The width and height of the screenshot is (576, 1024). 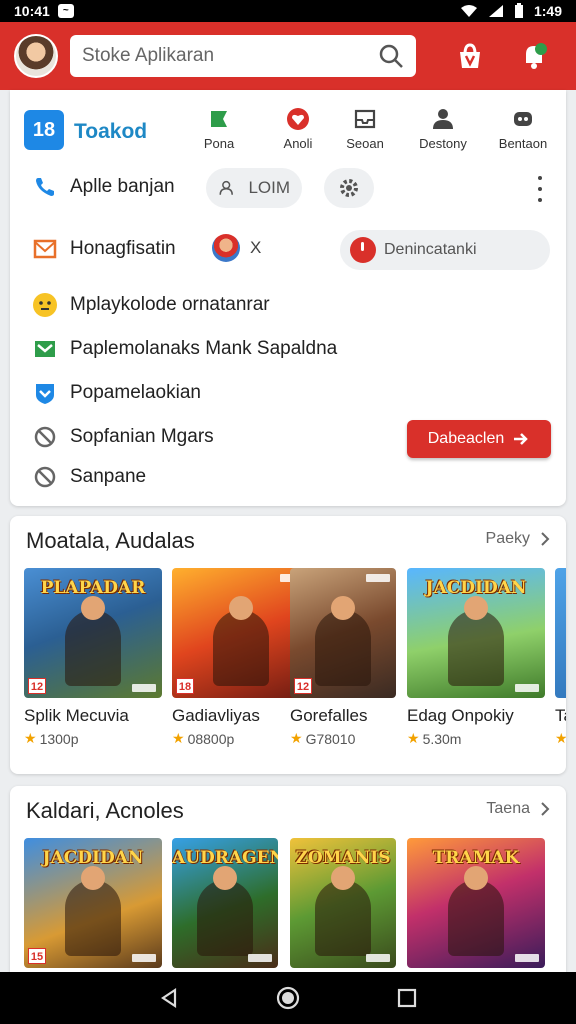 I want to click on settings-button, so click(x=349, y=188).